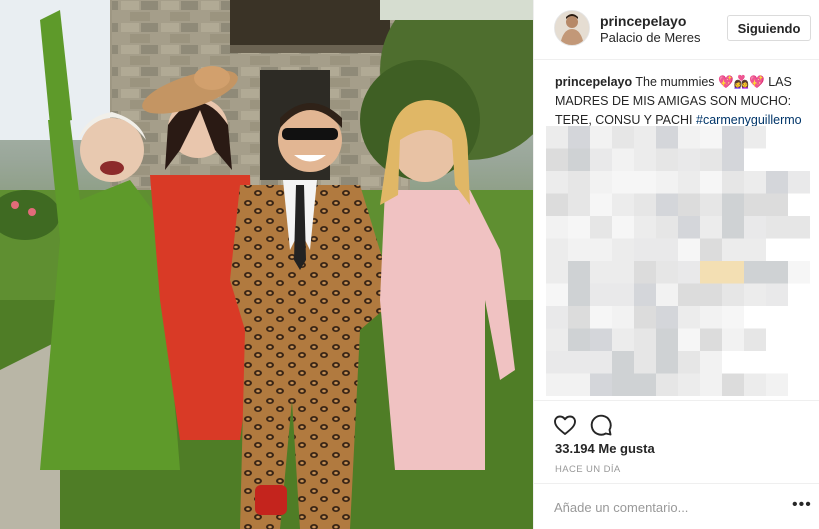  What do you see at coordinates (802, 505) in the screenshot?
I see `more-options-icon: •••` at bounding box center [802, 505].